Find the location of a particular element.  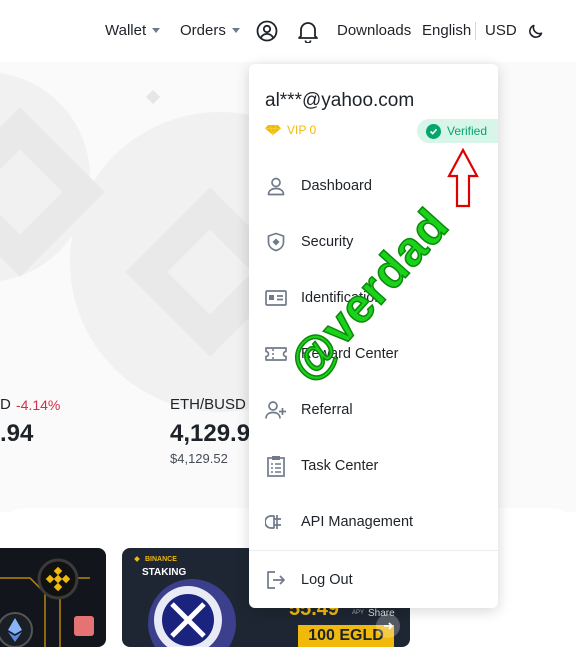

orders-label: Orders is located at coordinates (203, 30).